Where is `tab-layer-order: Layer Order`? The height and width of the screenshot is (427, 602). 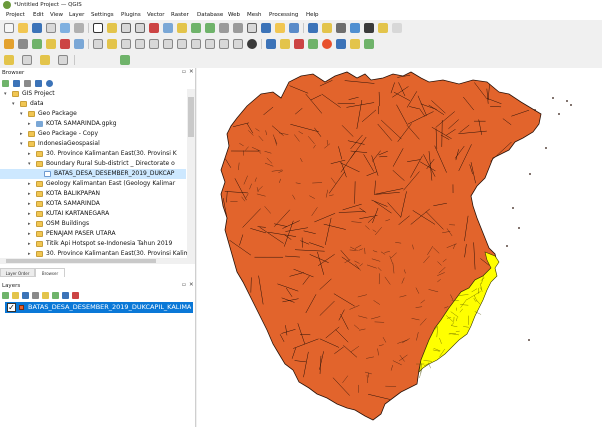
tab-layer-order: Layer Order is located at coordinates (17, 272).